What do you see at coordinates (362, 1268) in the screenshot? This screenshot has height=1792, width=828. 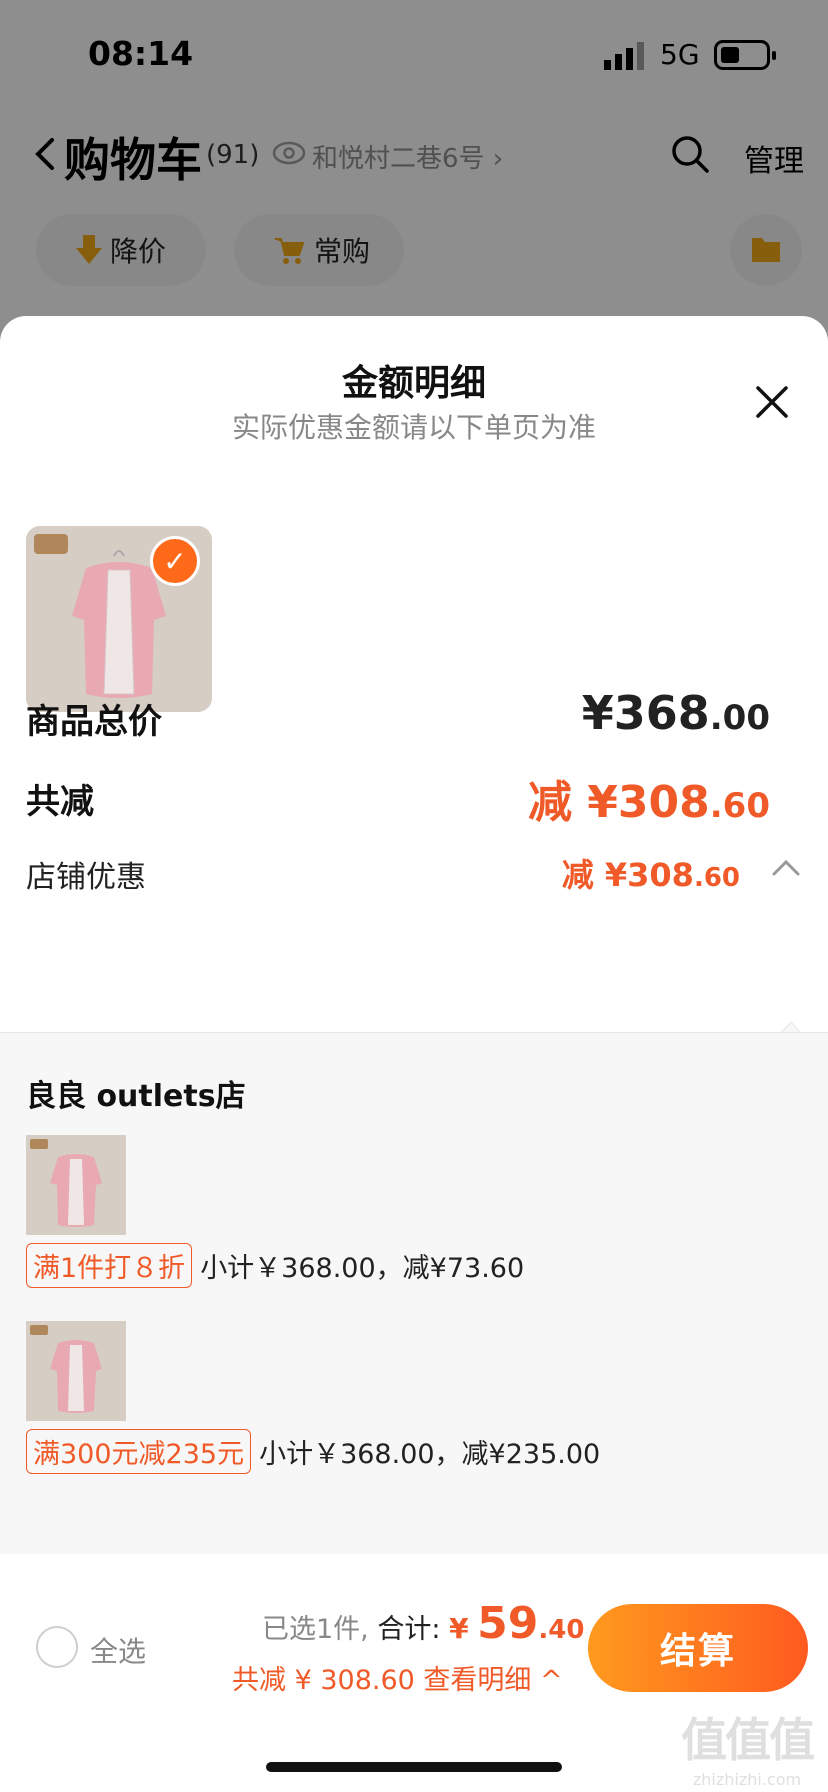 I see `promo-detail: 小计￥368.00，减¥73.60` at bounding box center [362, 1268].